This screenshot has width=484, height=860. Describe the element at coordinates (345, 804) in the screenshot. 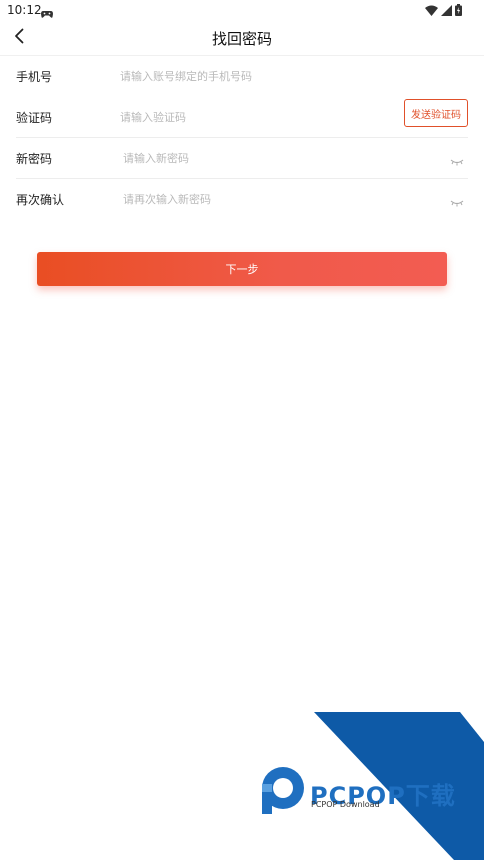

I see `watermark-subtitle: PCPOP Download` at that location.